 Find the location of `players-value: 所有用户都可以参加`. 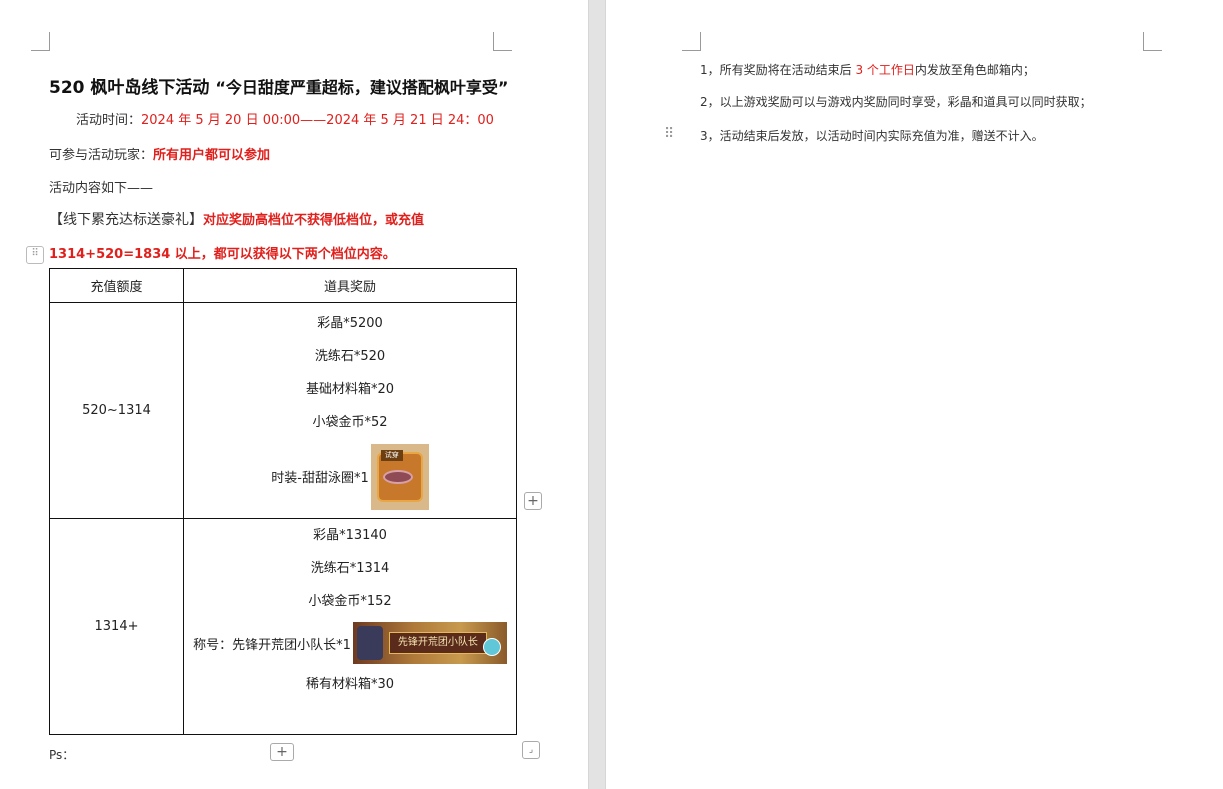

players-value: 所有用户都可以参加 is located at coordinates (212, 155).